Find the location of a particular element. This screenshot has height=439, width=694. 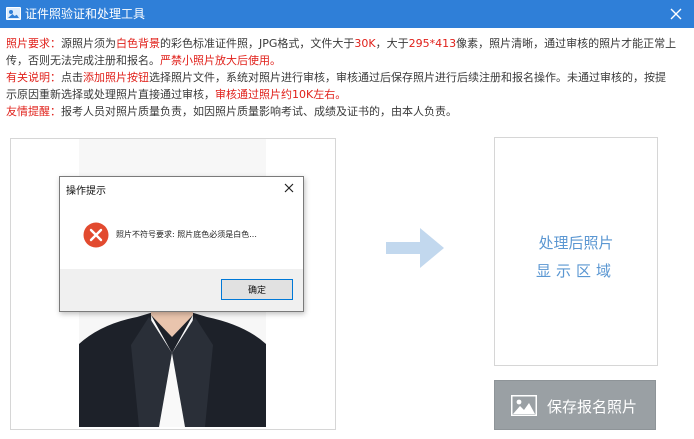

photo-requirements-line-2: 传，否则无法完成注册和报名。严禁小照片放大后使用。 is located at coordinates (143, 60).